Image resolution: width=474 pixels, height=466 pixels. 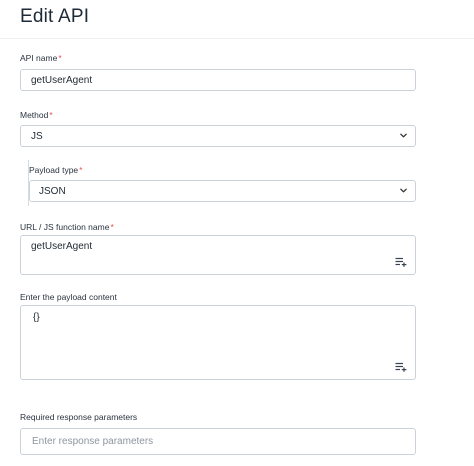 I want to click on url-fn-label-text: URL / JS function name, so click(x=65, y=227).